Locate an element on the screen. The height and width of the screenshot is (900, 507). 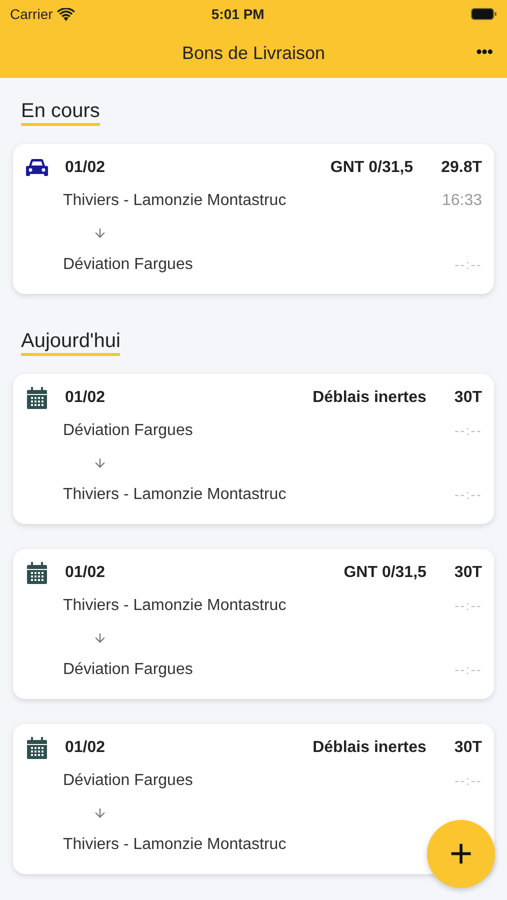
weight-label: 29.8T is located at coordinates (461, 168).